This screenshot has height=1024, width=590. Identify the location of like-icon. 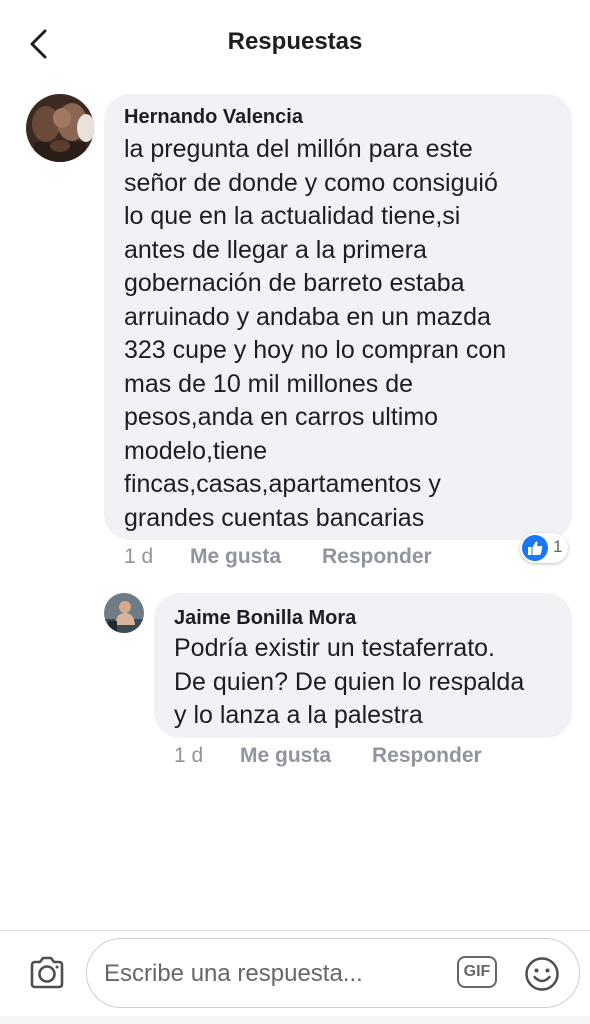
(535, 548).